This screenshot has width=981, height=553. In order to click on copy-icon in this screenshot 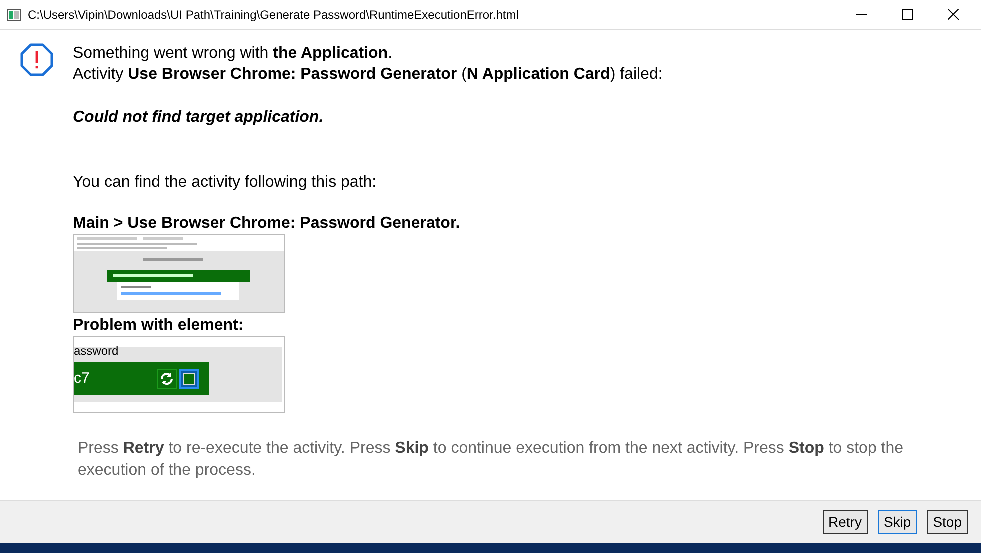, I will do `click(189, 378)`.